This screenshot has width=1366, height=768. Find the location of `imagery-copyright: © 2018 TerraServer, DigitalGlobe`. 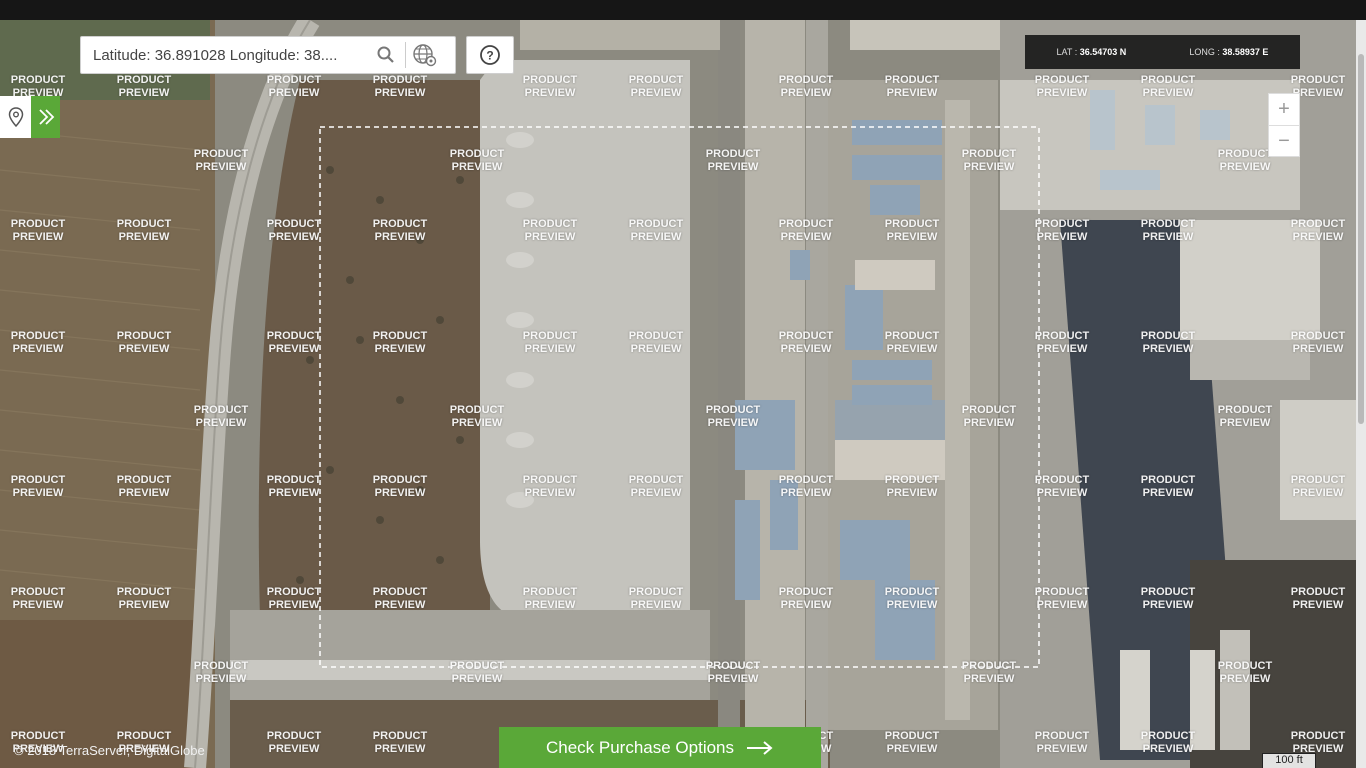

imagery-copyright: © 2018 TerraServer, DigitalGlobe is located at coordinates (109, 750).